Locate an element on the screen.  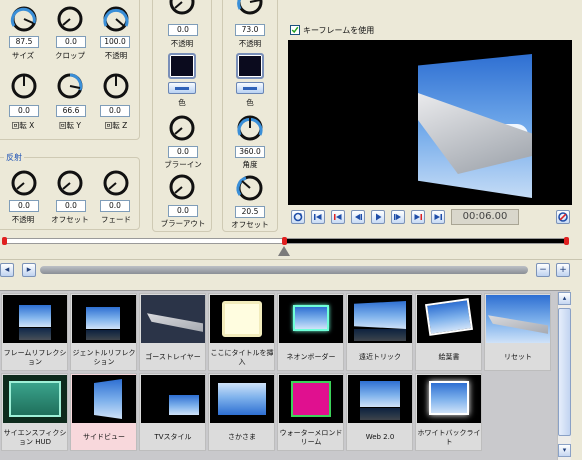
next-keyframe-icon is located at coordinates (418, 217).